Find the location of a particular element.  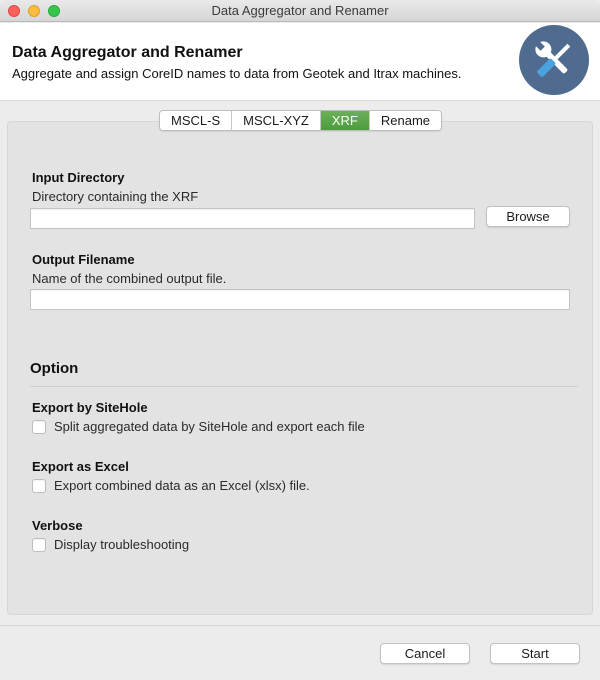

tab-rename: Rename is located at coordinates (405, 120).